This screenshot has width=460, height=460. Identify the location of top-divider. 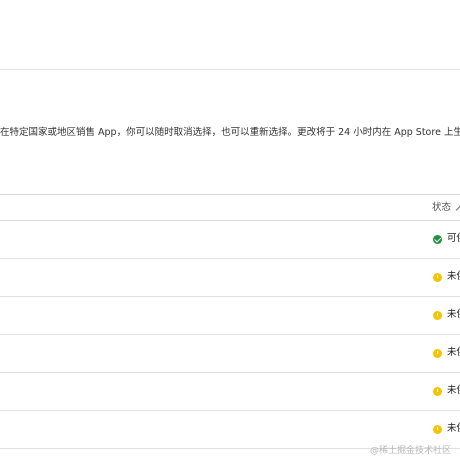
(230, 69).